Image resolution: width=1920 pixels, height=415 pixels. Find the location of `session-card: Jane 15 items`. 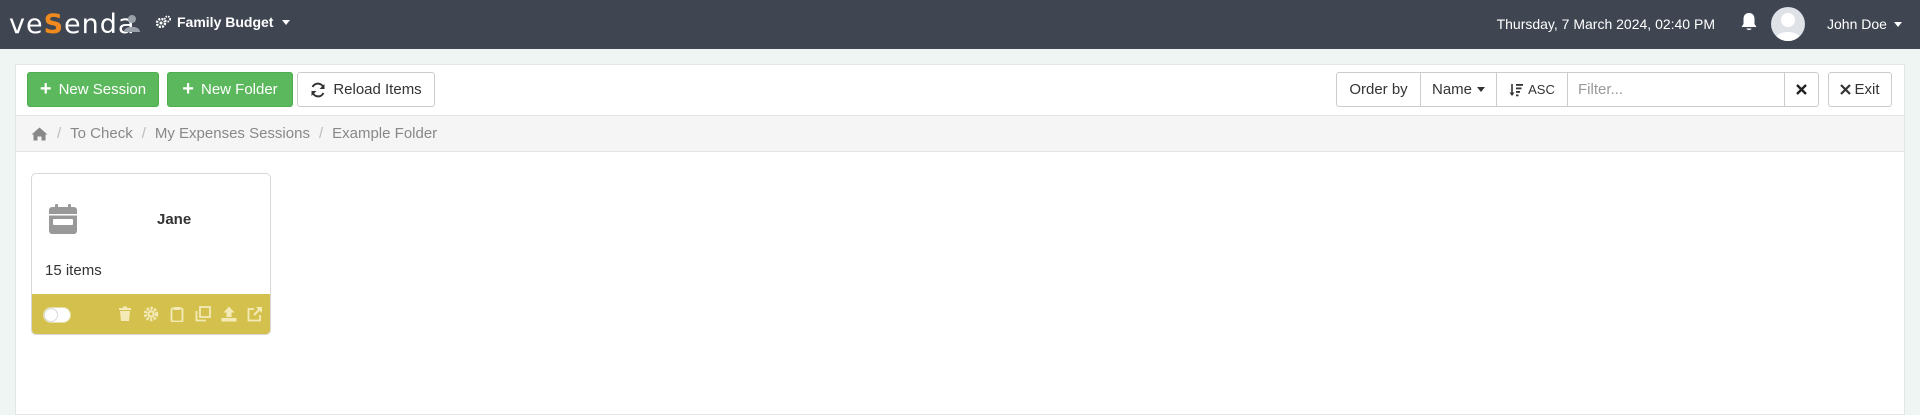

session-card: Jane 15 items is located at coordinates (151, 254).